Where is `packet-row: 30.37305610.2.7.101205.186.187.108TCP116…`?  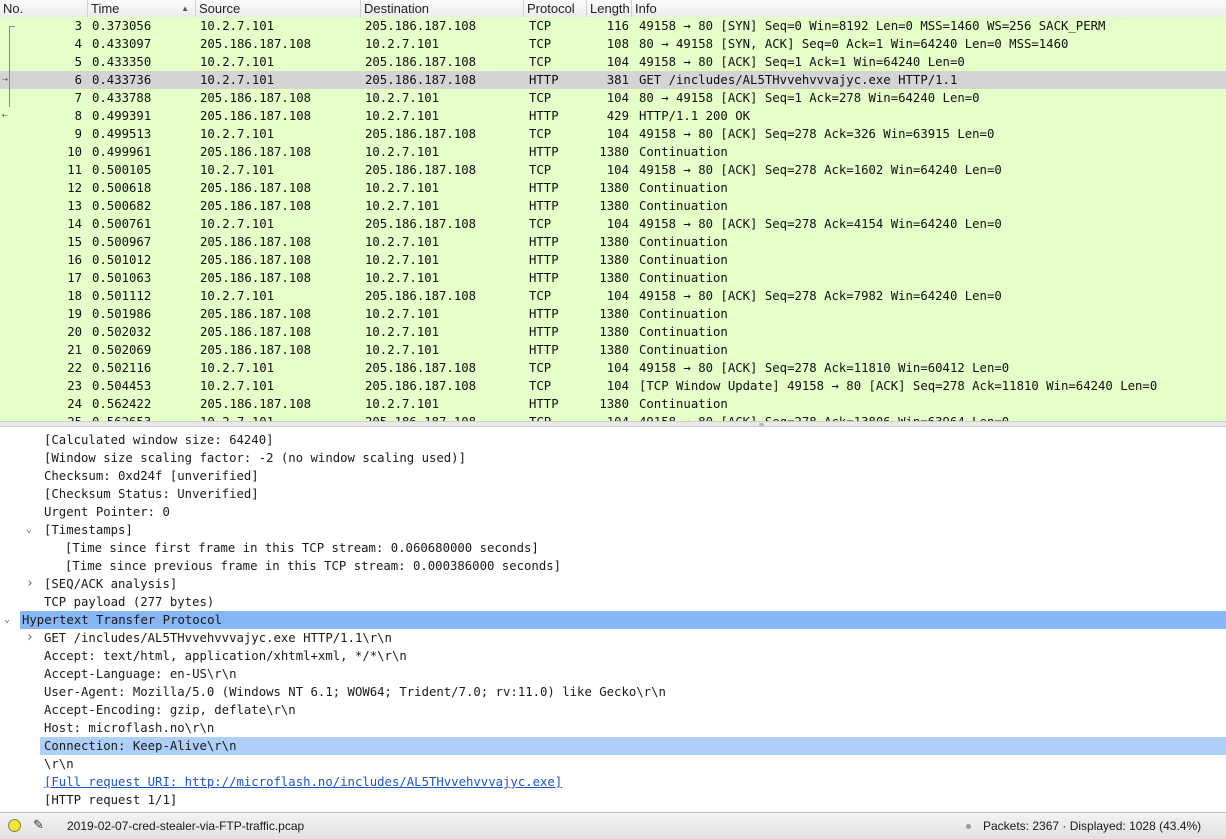
packet-row: 30.37305610.2.7.101205.186.187.108TCP116… is located at coordinates (613, 26).